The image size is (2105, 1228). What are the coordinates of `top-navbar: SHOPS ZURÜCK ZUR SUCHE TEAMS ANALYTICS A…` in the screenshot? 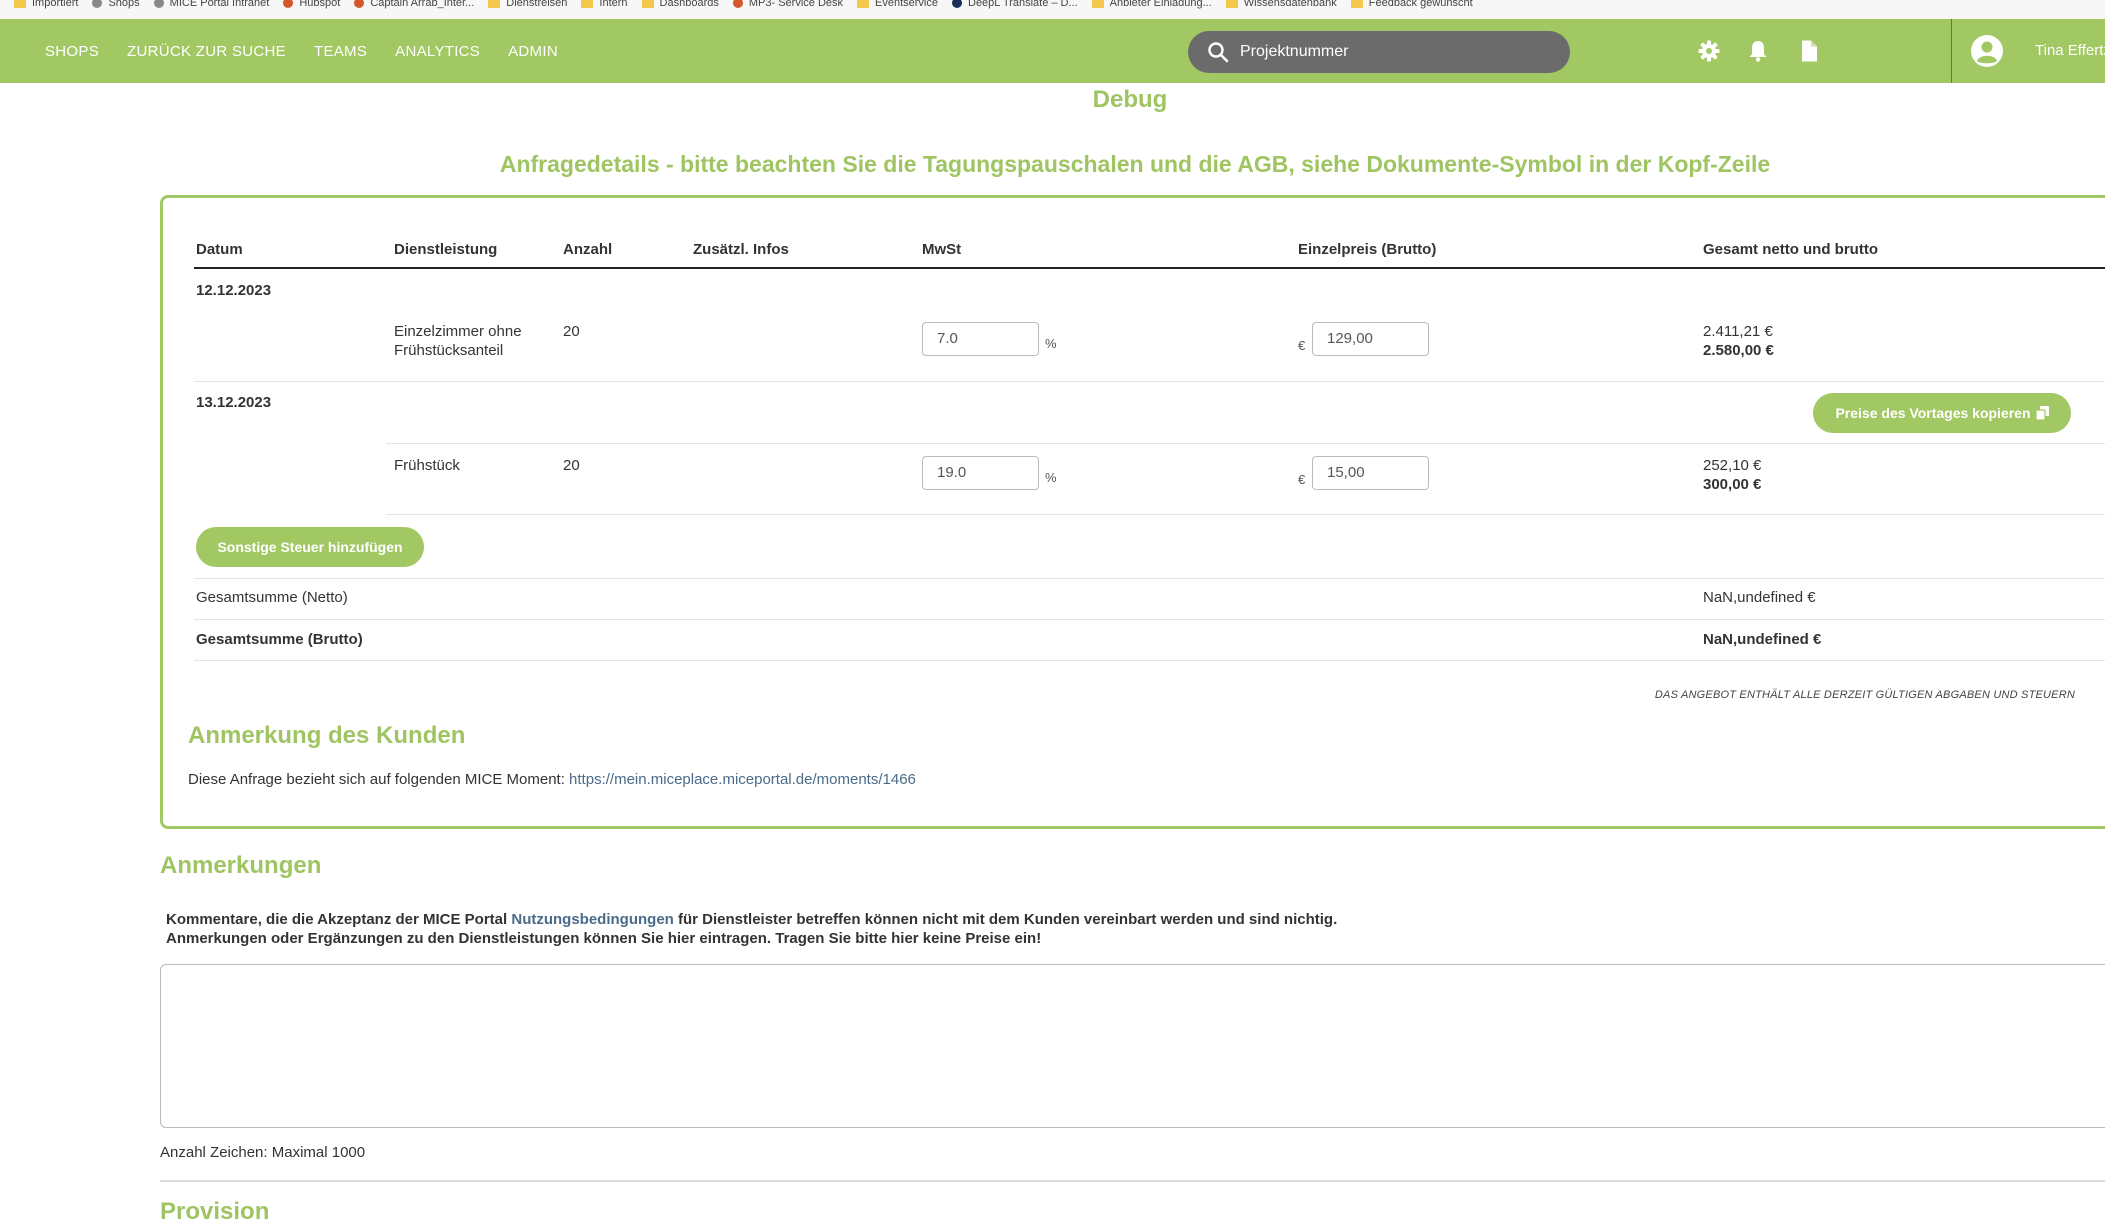 It's located at (1052, 51).